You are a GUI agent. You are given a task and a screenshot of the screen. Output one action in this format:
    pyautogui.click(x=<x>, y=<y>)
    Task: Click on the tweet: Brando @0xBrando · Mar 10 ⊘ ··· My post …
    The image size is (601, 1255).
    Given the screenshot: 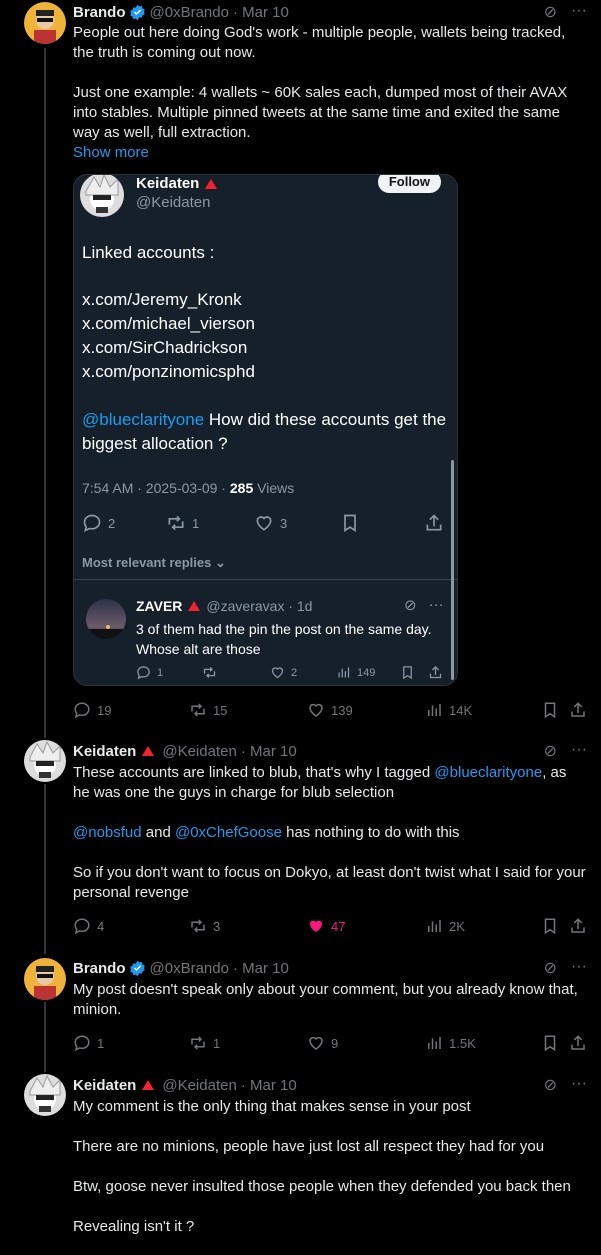 What is the action you would take?
    pyautogui.click(x=330, y=989)
    